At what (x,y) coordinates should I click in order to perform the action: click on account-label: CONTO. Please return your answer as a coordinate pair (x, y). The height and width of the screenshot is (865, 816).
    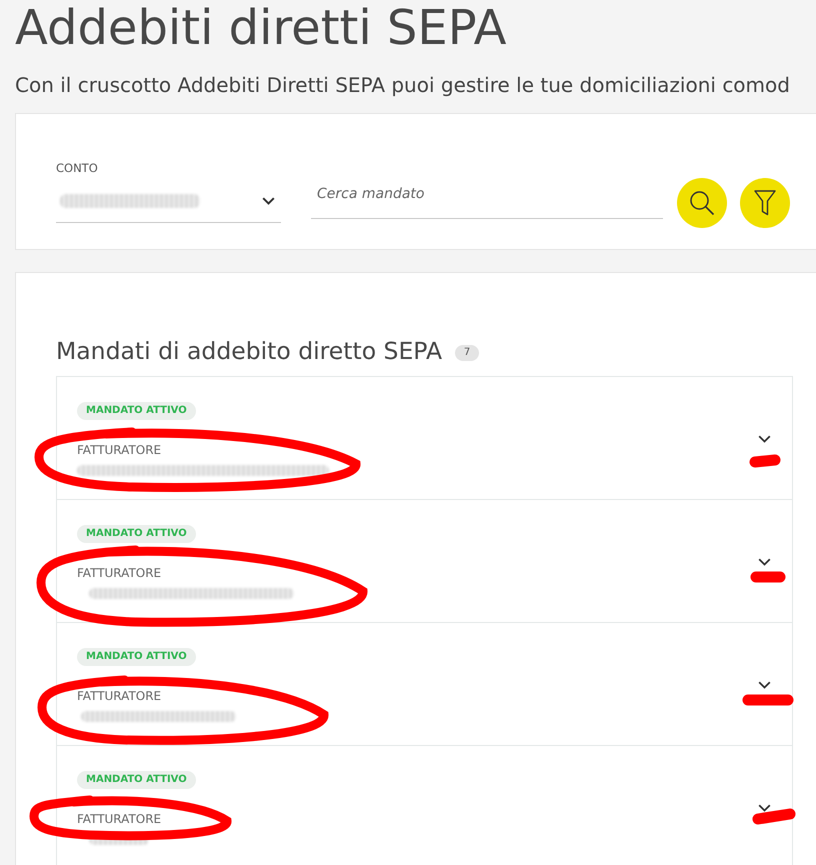
    Looking at the image, I should click on (77, 168).